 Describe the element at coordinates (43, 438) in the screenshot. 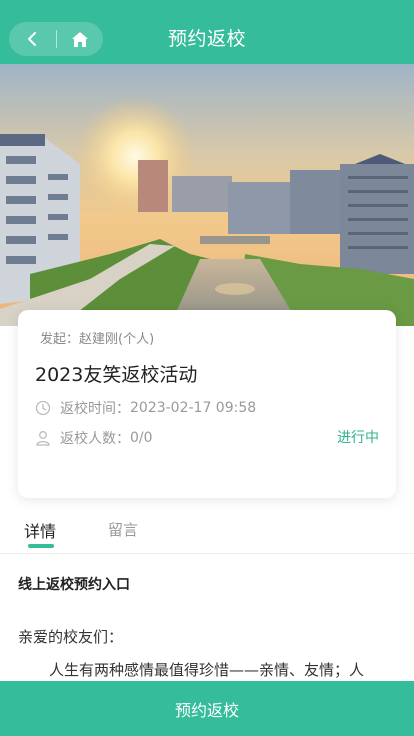

I see `person-icon` at that location.